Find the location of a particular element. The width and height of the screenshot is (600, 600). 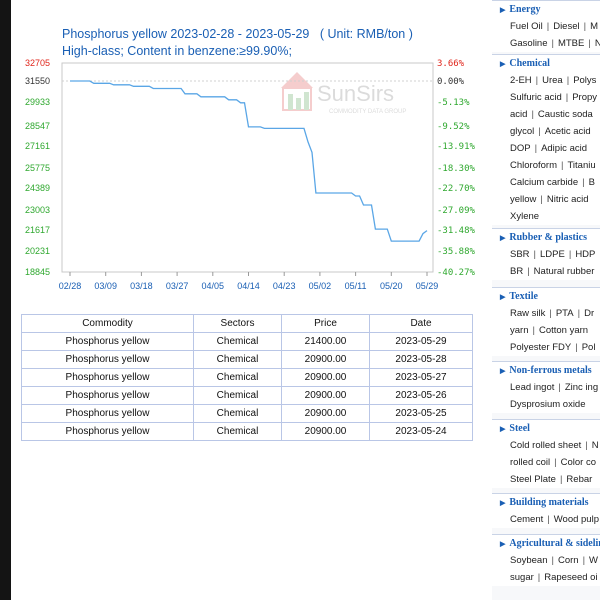

commodity-link: acid is located at coordinates (518, 114).